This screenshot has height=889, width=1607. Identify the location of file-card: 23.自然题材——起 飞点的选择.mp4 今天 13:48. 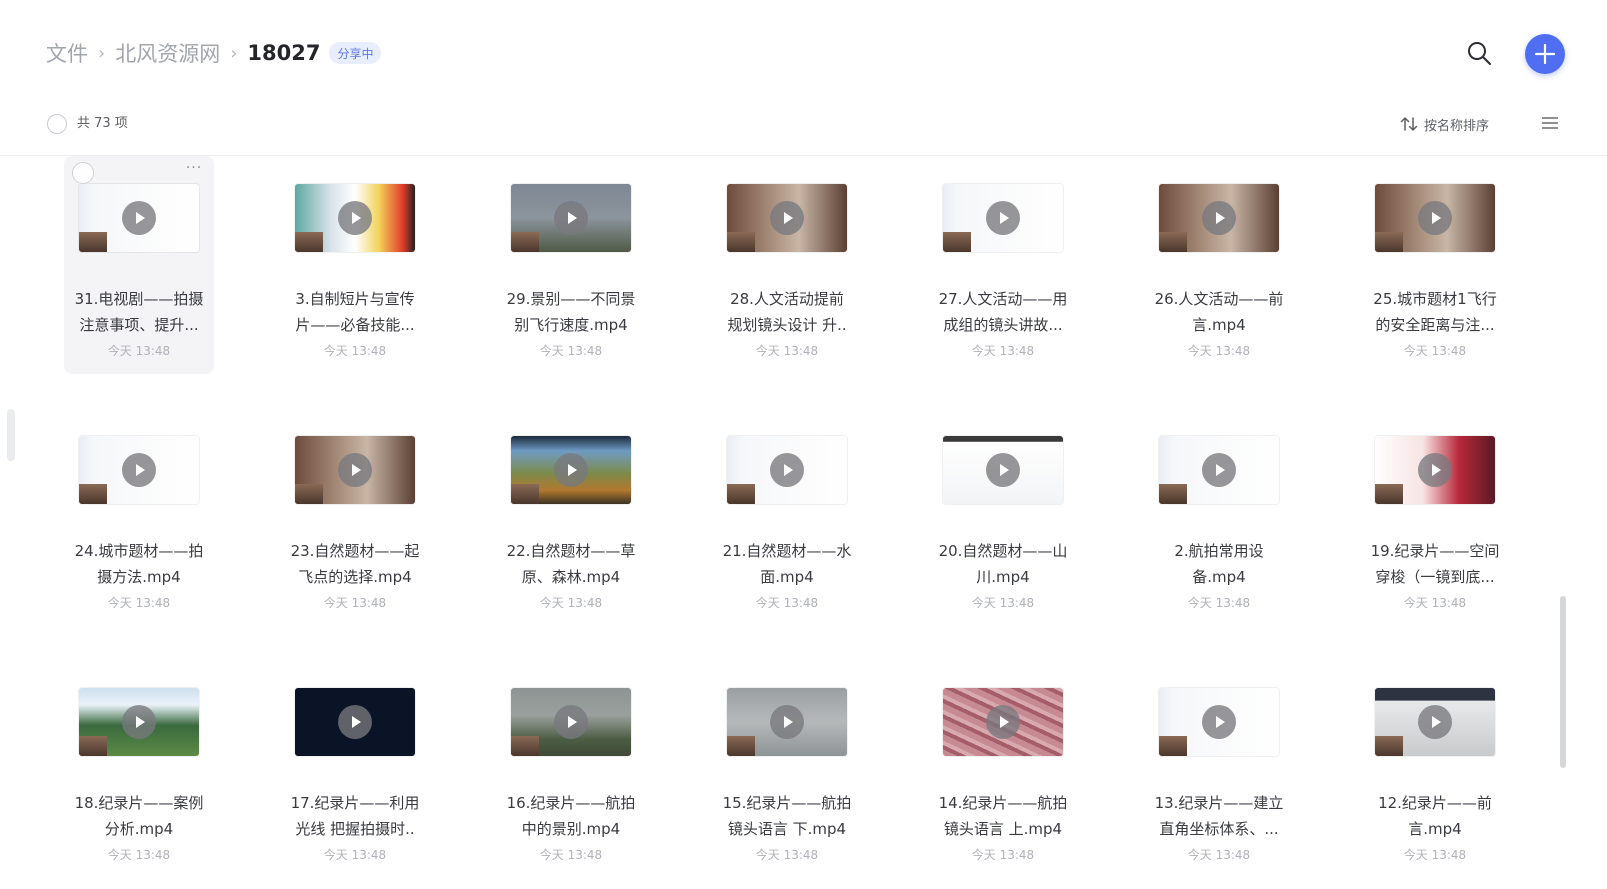
(355, 517).